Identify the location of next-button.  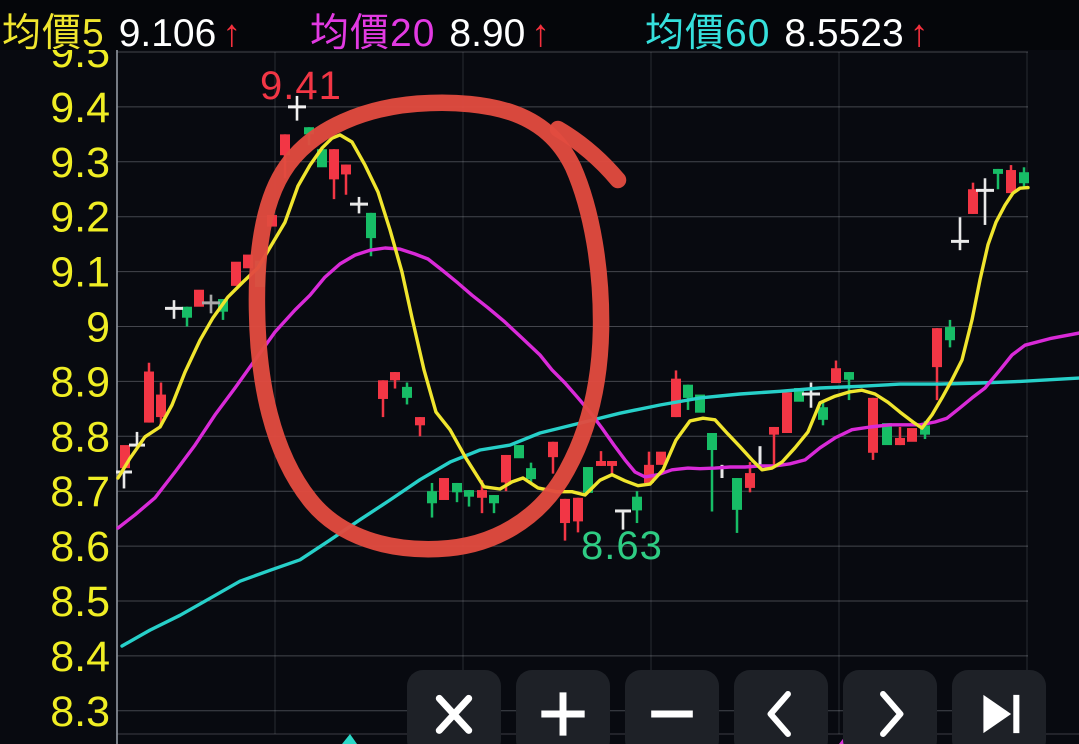
(890, 707).